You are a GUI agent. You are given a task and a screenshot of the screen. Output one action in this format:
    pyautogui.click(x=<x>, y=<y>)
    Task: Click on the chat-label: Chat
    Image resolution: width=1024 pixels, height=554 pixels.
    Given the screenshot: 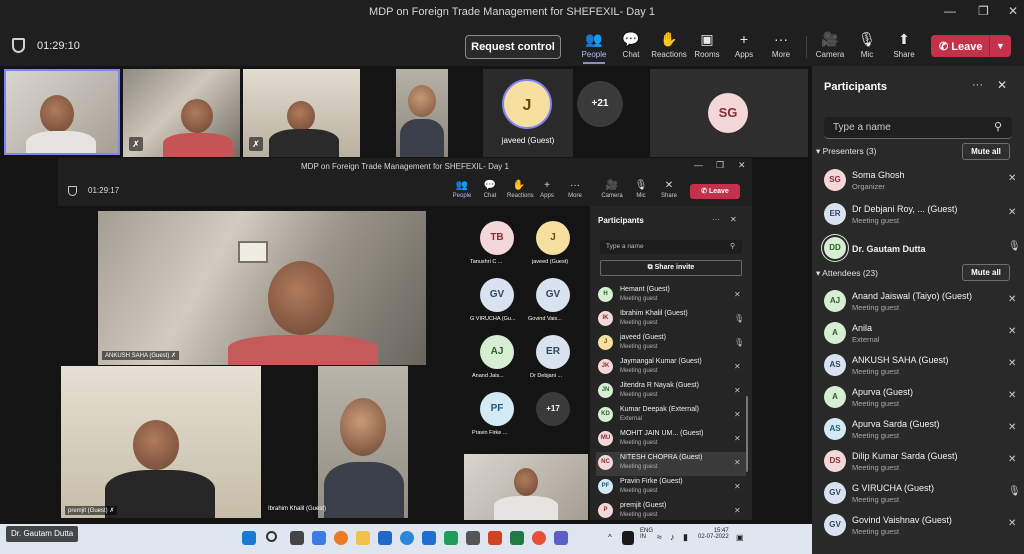 What is the action you would take?
    pyautogui.click(x=631, y=54)
    